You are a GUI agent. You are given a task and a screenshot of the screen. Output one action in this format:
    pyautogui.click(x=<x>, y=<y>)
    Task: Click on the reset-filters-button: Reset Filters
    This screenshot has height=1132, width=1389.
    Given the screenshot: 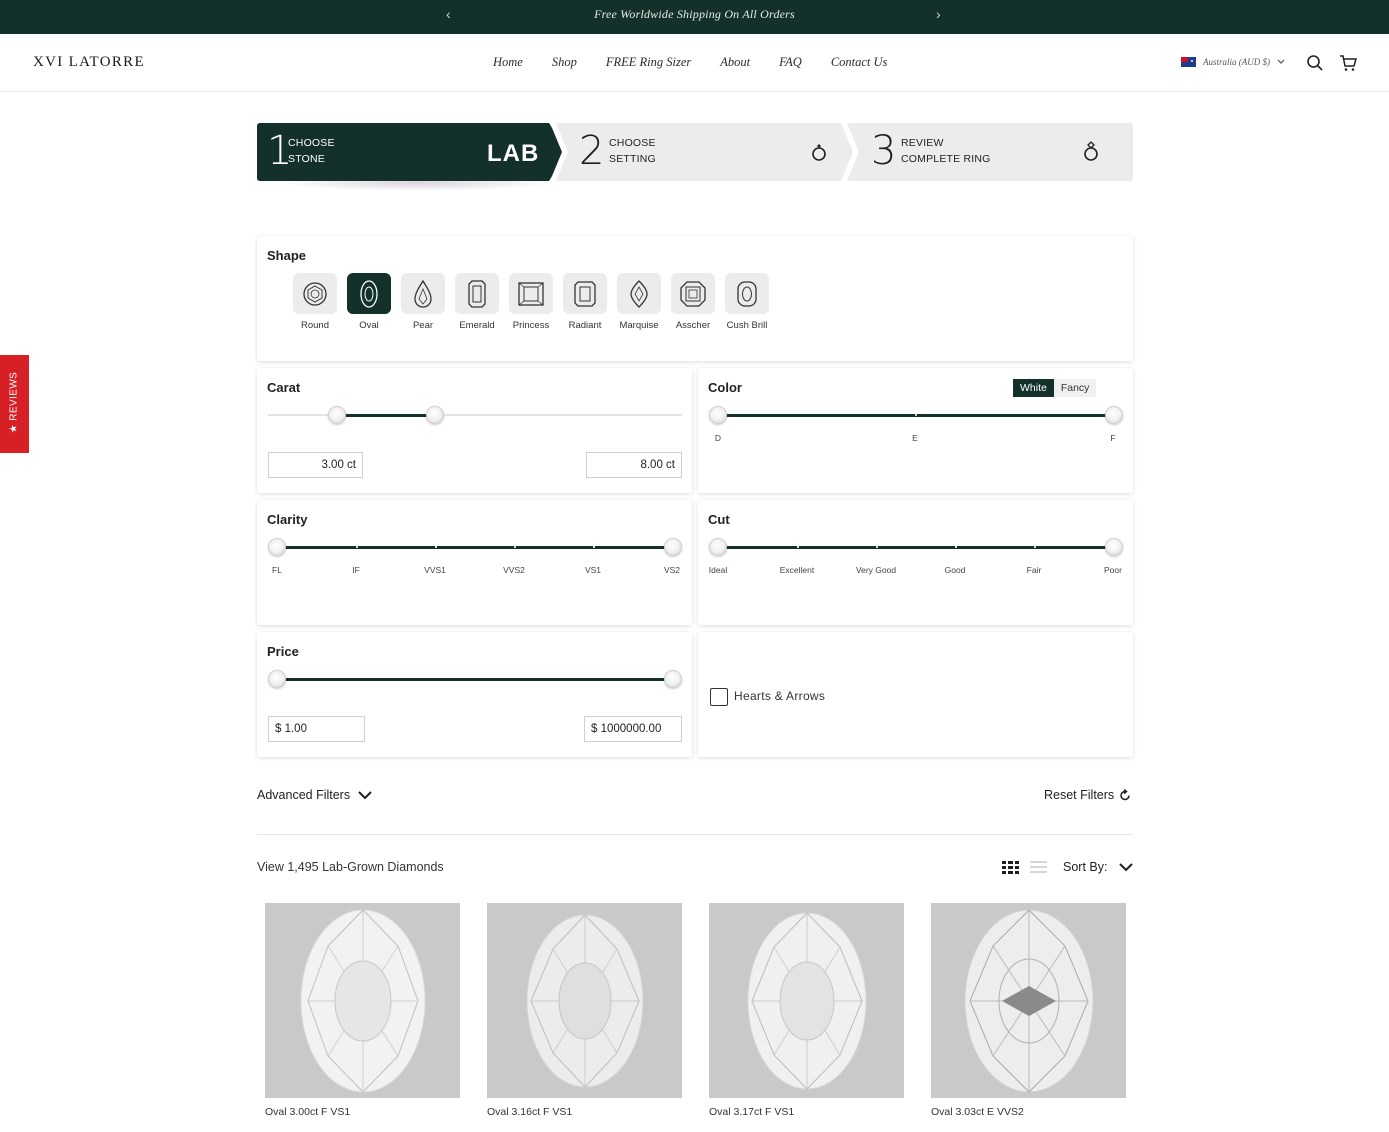 What is the action you would take?
    pyautogui.click(x=1087, y=795)
    